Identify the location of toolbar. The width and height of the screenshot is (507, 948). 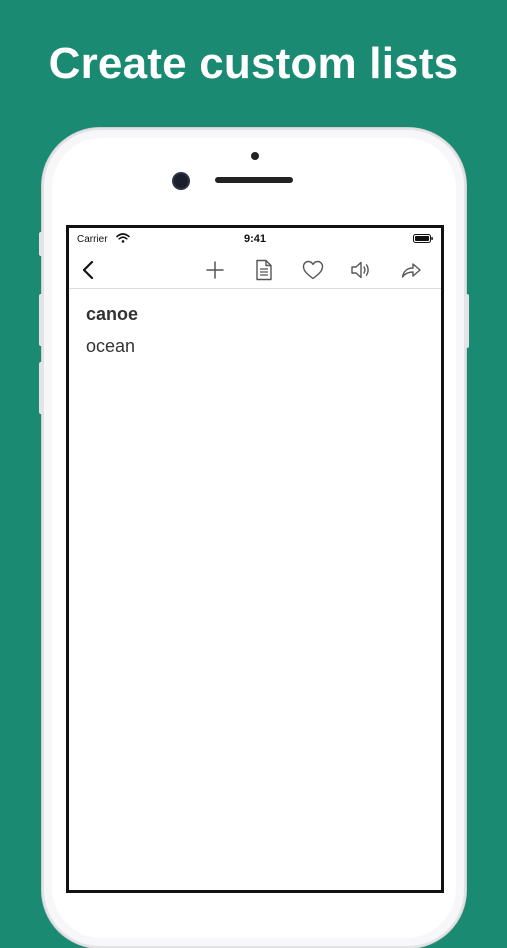
(255, 269).